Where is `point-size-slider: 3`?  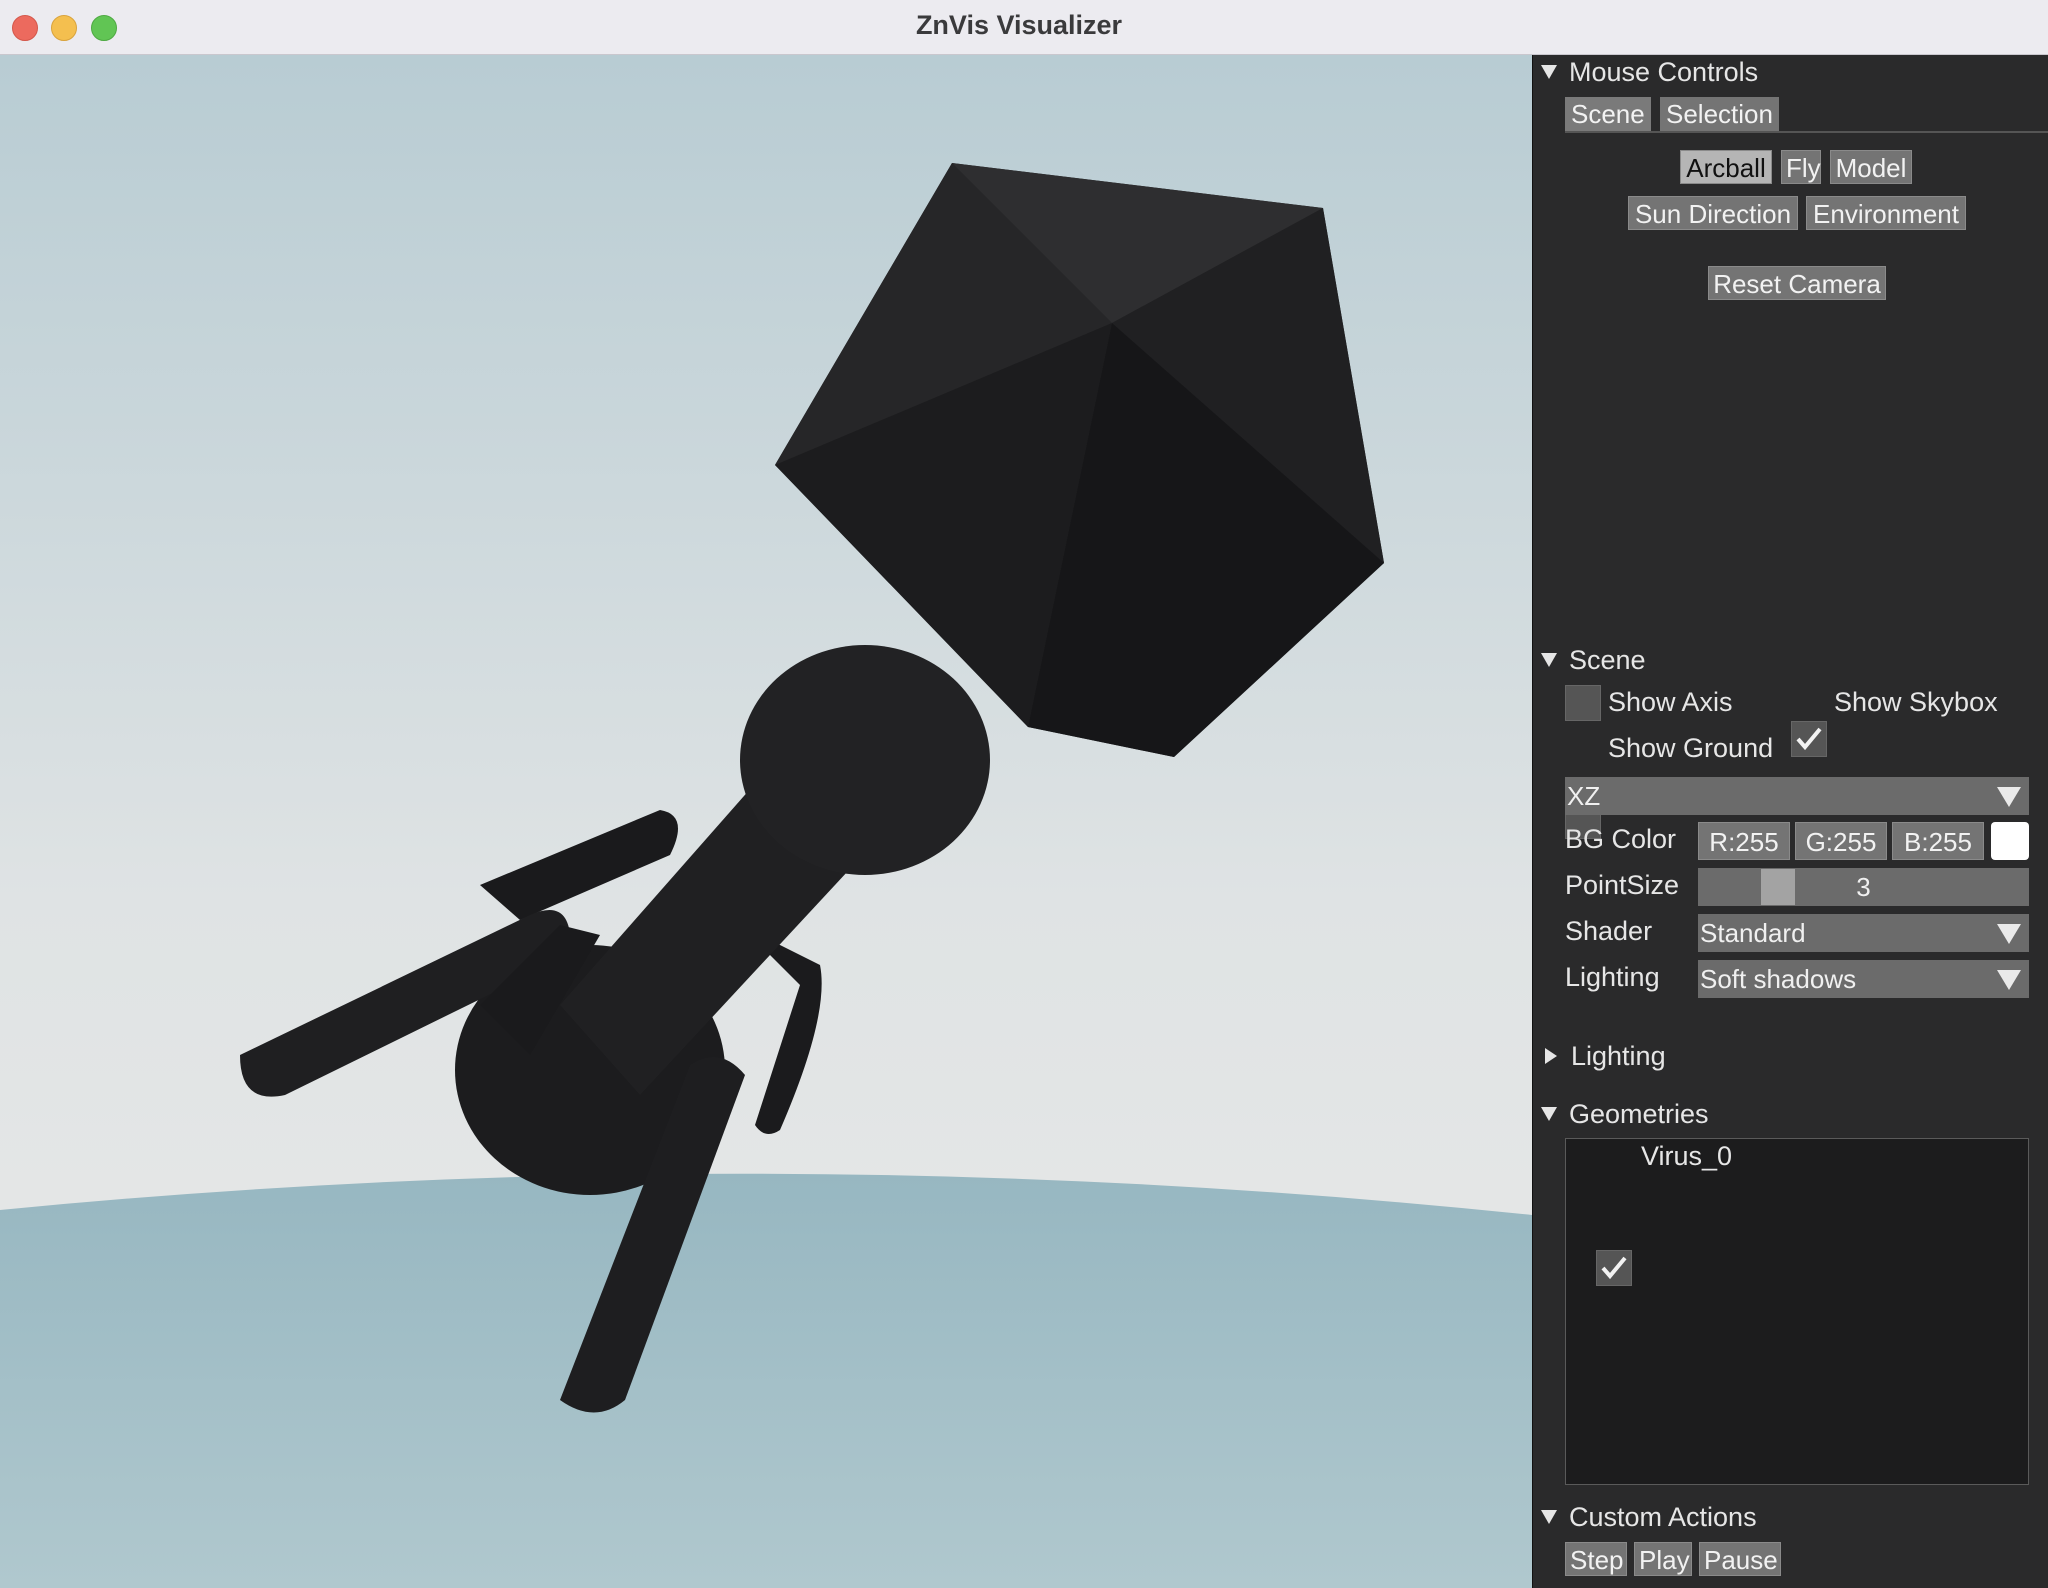
point-size-slider: 3 is located at coordinates (1863, 887).